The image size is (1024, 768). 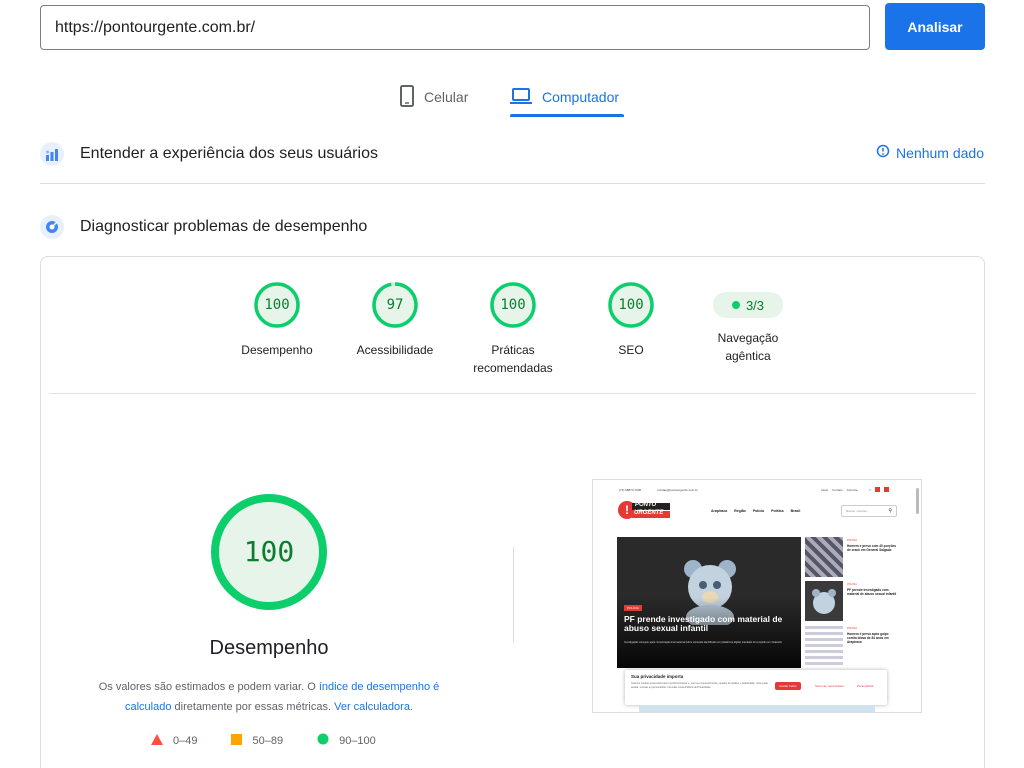 I want to click on tab-desktop: Computador, so click(x=564, y=97).